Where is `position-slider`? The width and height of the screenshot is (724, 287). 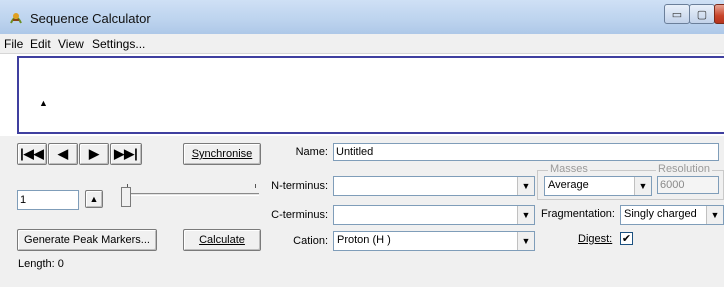
position-slider is located at coordinates (187, 194).